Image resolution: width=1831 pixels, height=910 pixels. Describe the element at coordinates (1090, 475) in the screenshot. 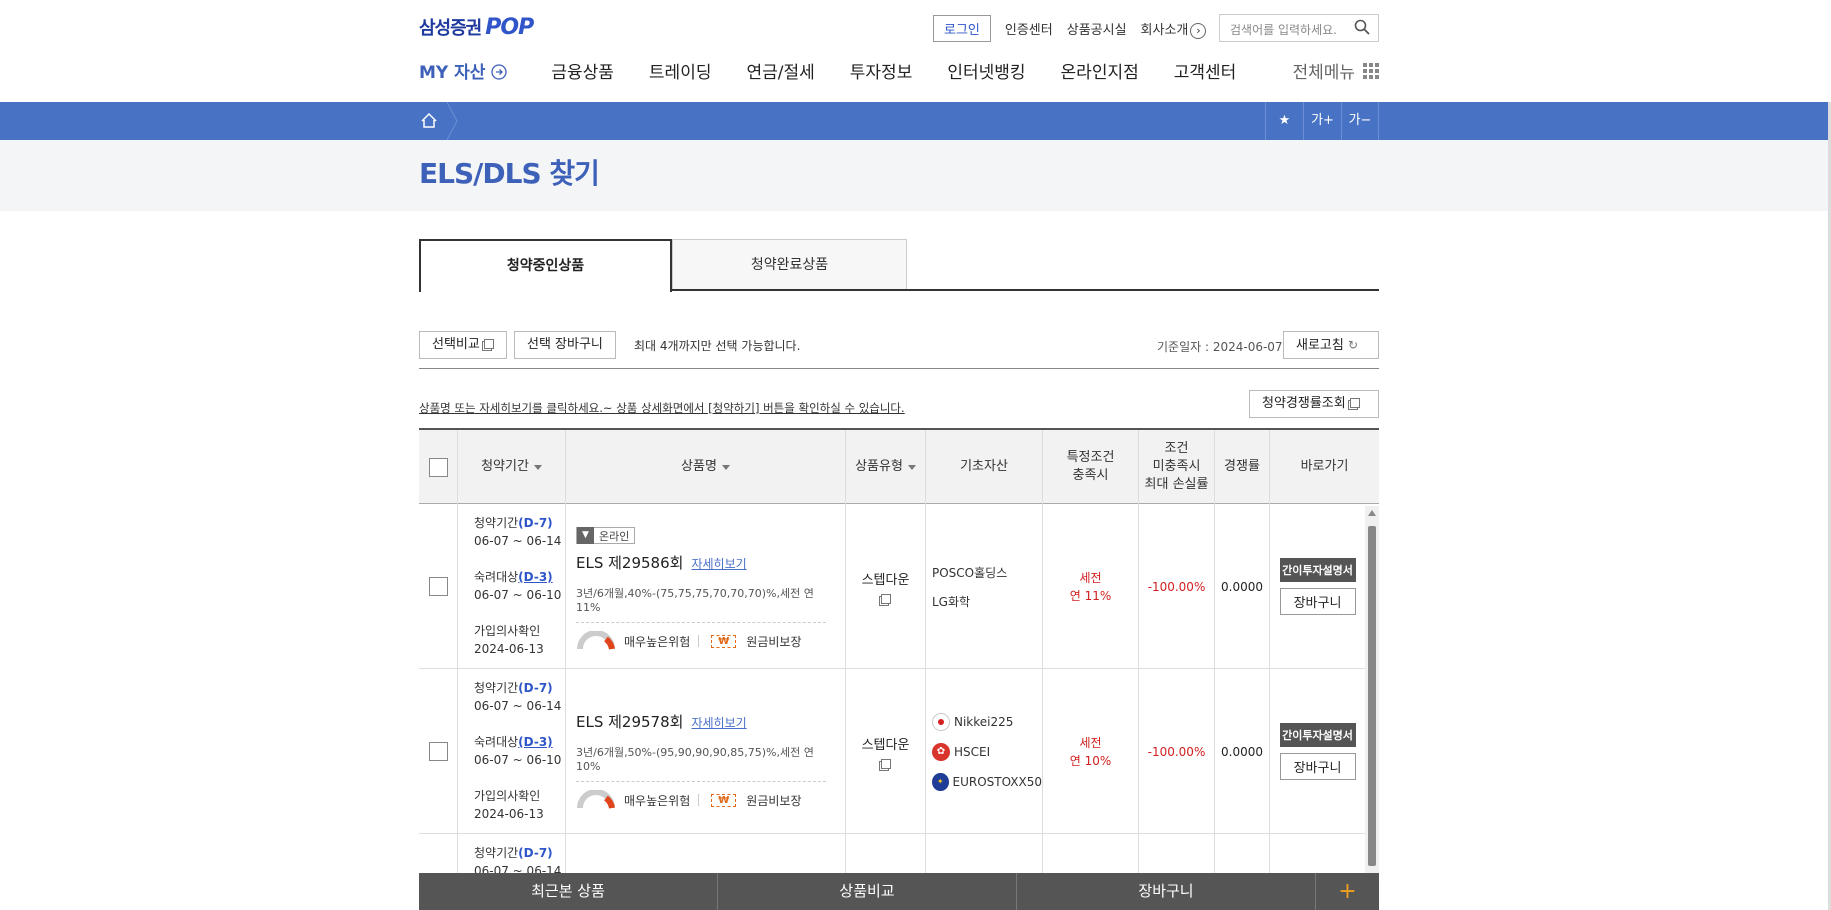

I see `th-special-line2: 충족시` at that location.